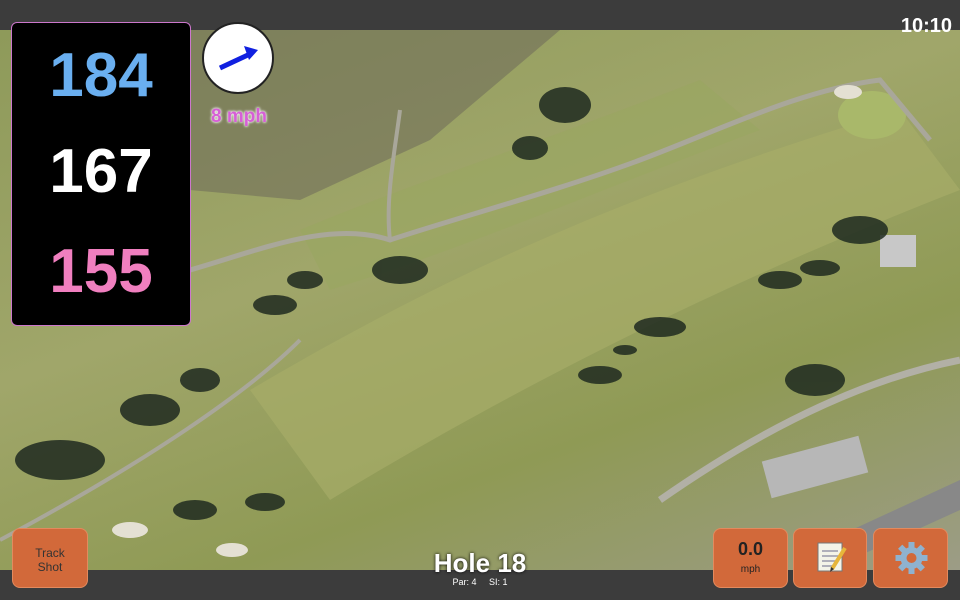 This screenshot has height=600, width=960. I want to click on track-shot-label-line1: Track, so click(50, 553).